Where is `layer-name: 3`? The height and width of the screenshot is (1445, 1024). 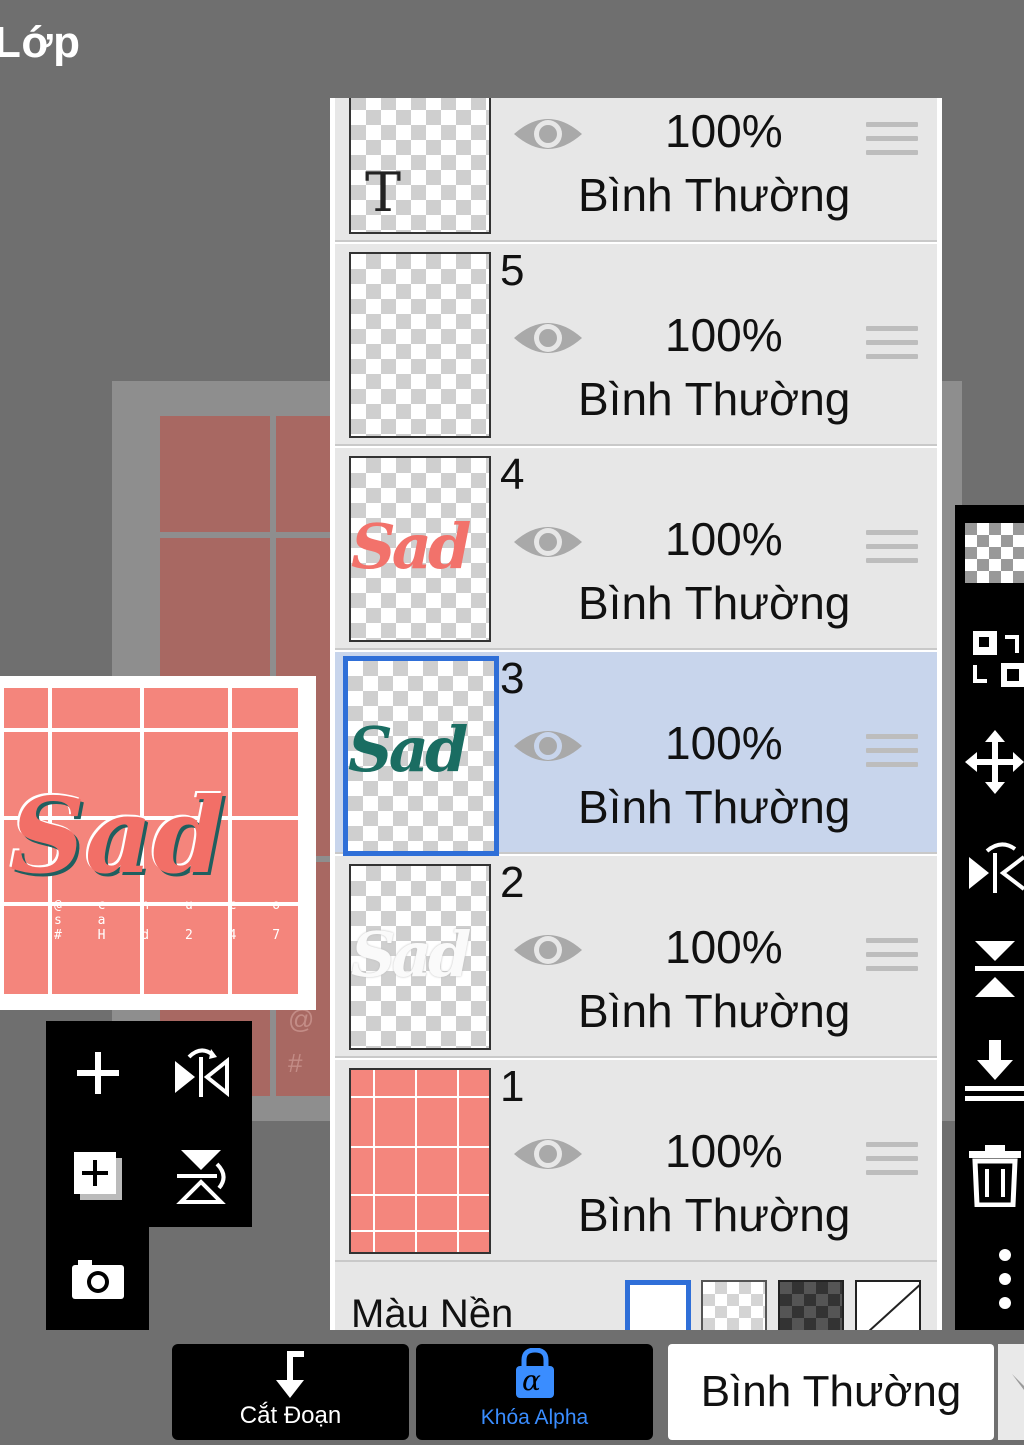 layer-name: 3 is located at coordinates (512, 678).